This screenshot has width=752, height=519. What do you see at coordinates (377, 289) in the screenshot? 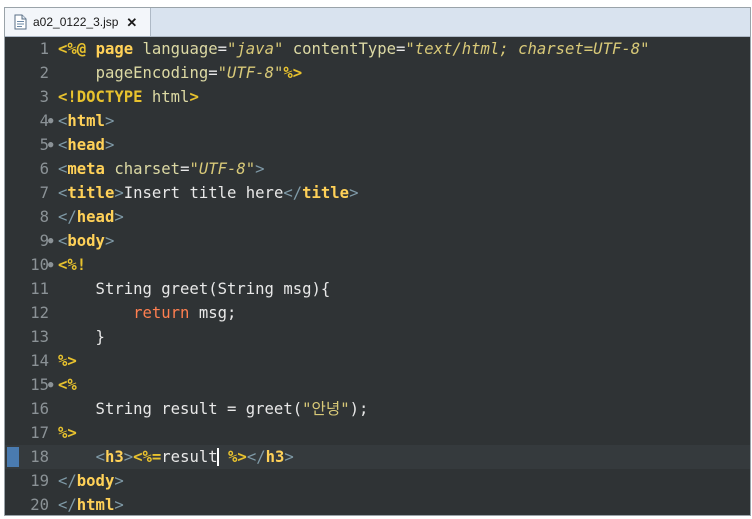
I see `code-line: 11 String greet(String msg){` at bounding box center [377, 289].